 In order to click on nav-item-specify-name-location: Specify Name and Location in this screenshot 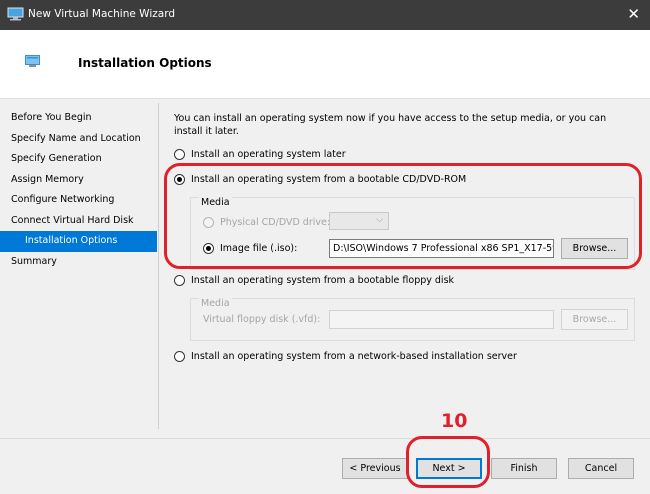, I will do `click(78, 139)`.